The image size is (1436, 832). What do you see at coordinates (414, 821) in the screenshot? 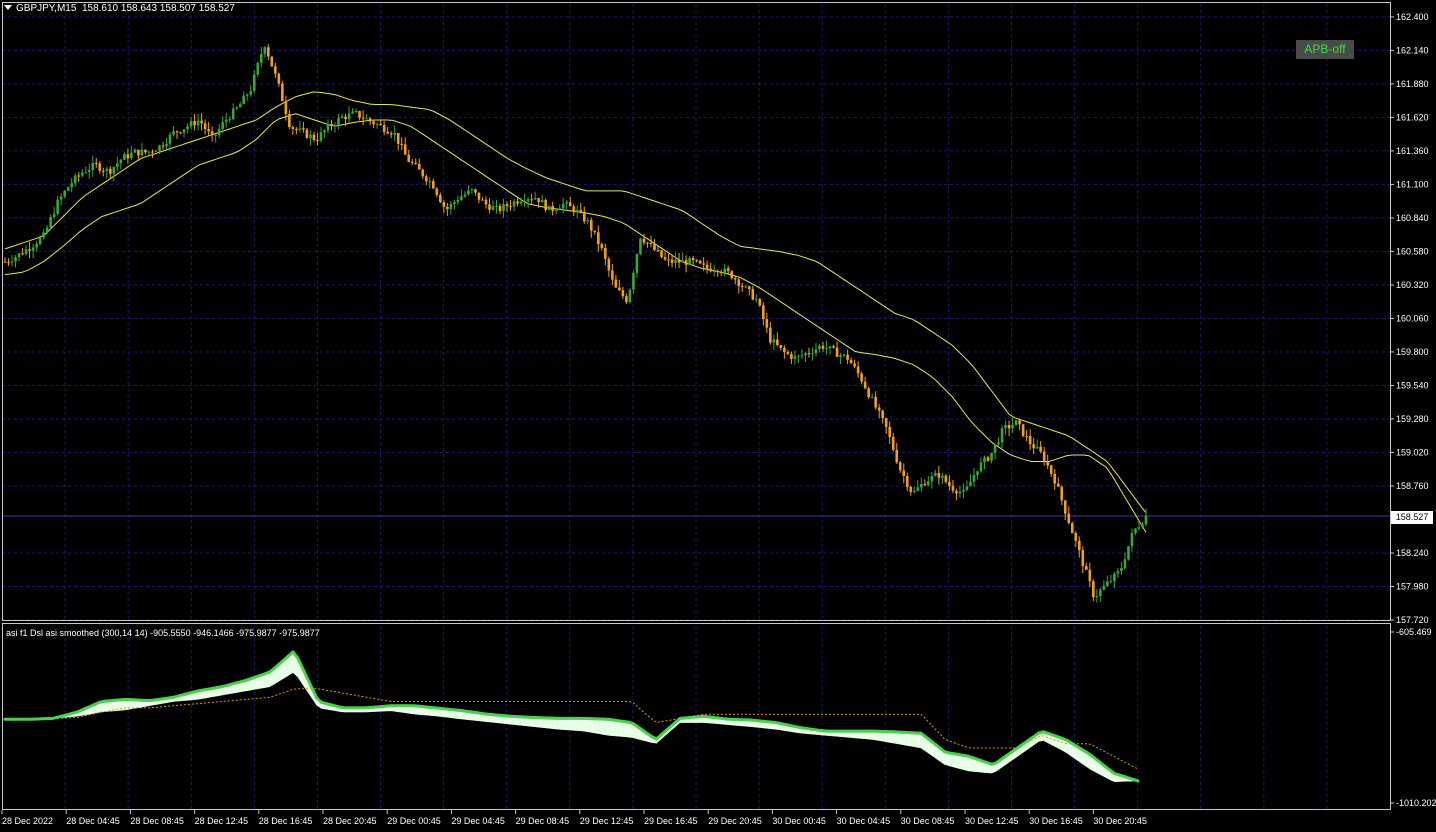
I see `x-tick-label: 29 Dec 00:45` at bounding box center [414, 821].